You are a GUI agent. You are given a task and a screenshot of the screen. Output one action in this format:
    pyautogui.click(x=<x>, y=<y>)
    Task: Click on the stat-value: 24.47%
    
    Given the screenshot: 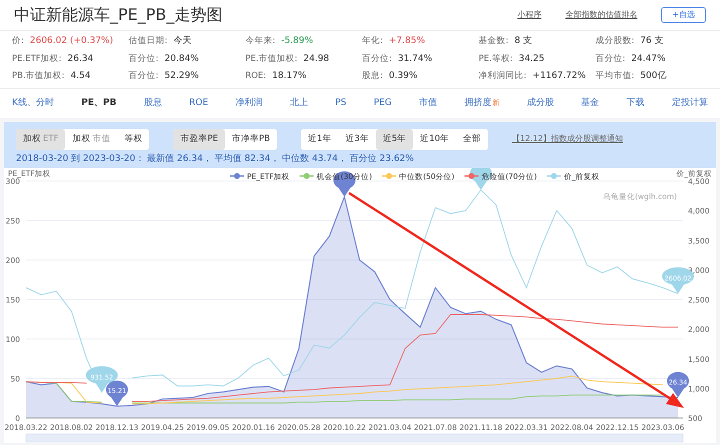 What is the action you would take?
    pyautogui.click(x=648, y=59)
    